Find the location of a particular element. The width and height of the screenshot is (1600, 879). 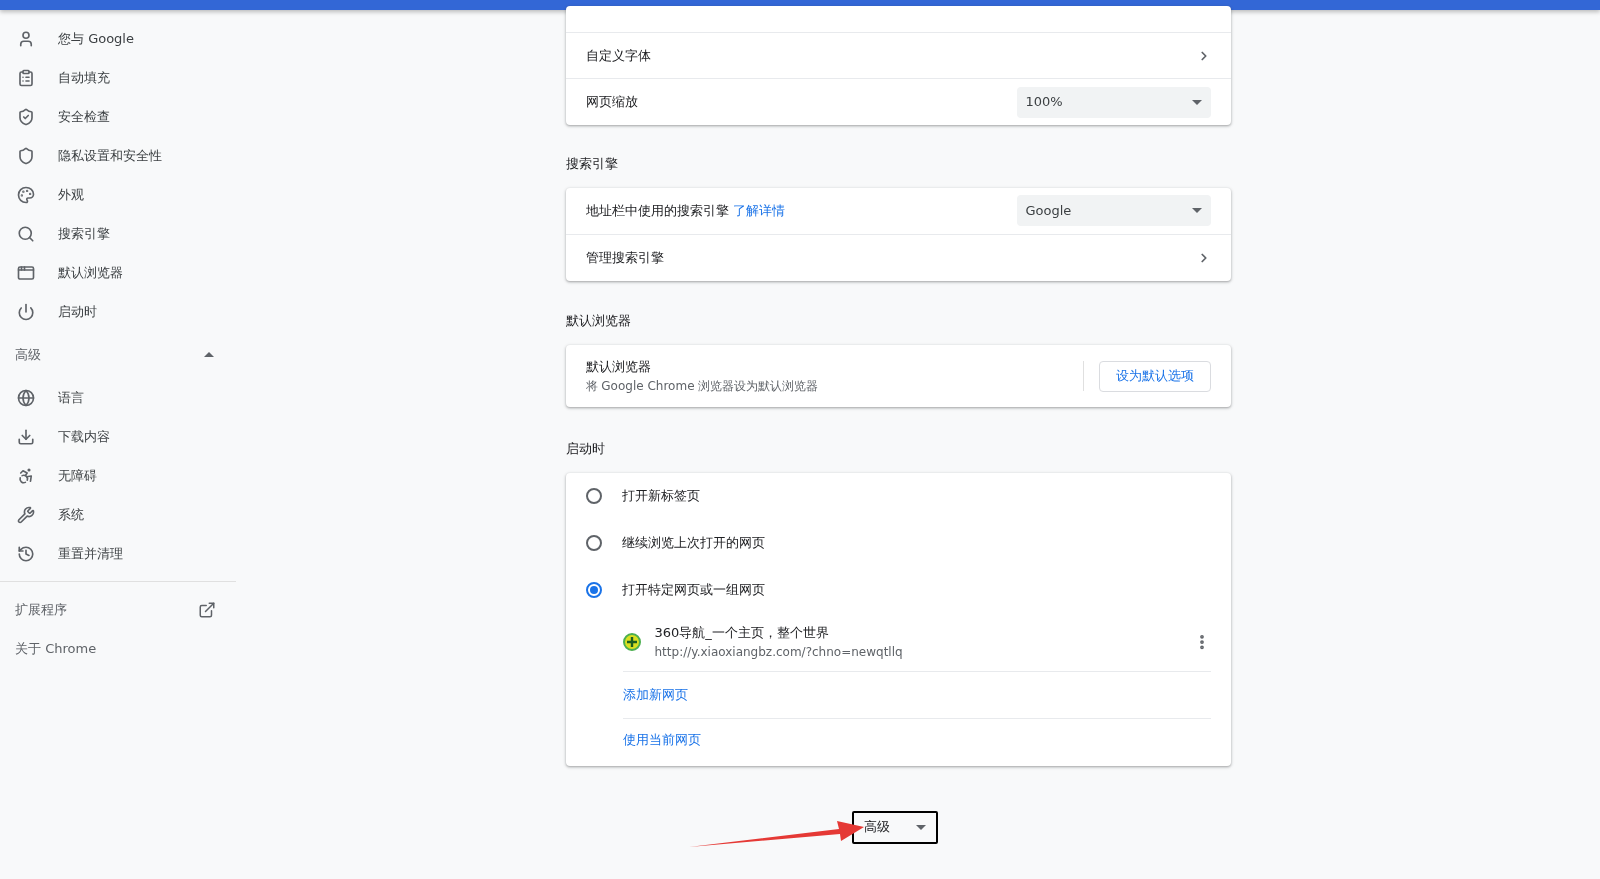

shield-check-icon is located at coordinates (26, 116).